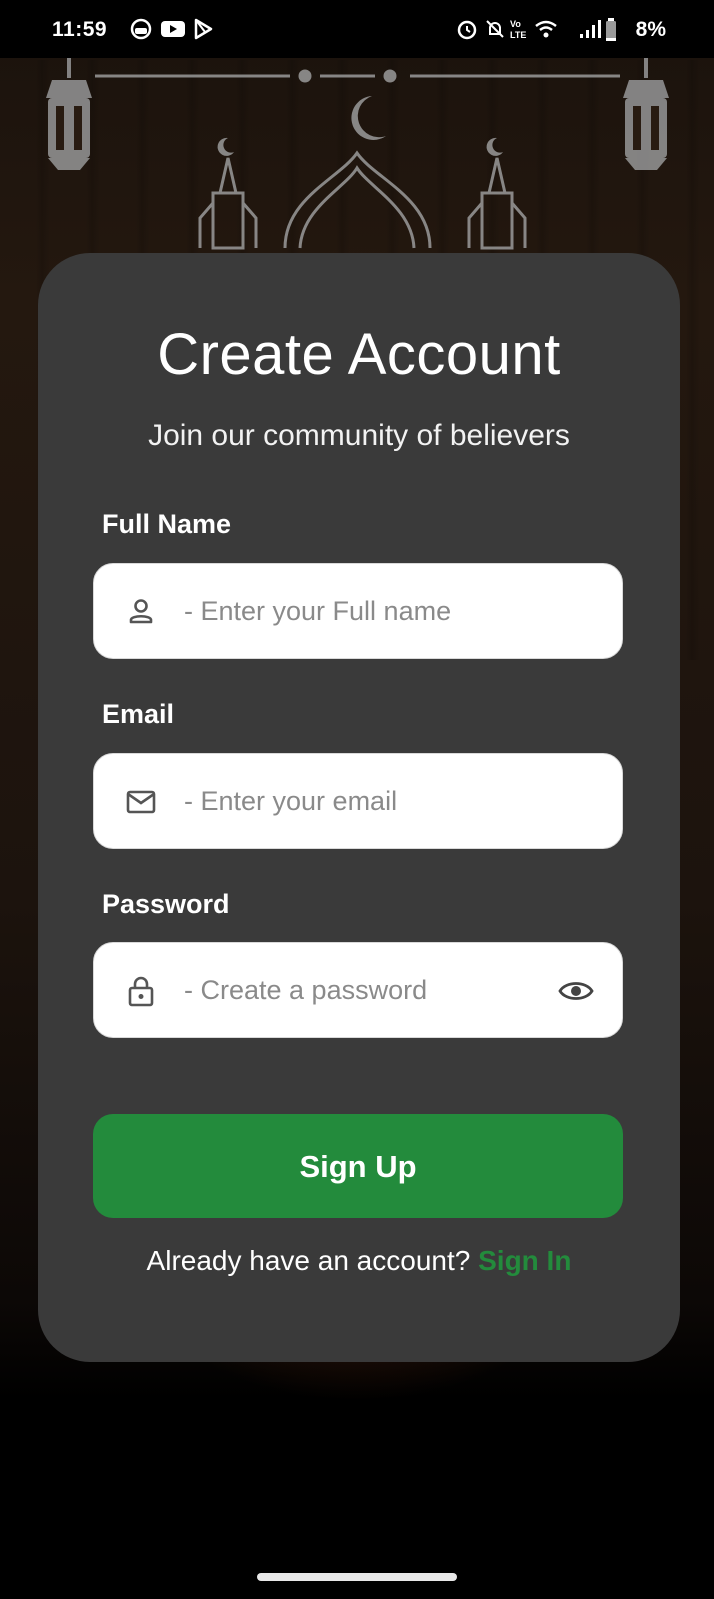 The height and width of the screenshot is (1599, 714). What do you see at coordinates (357, 29) in the screenshot?
I see `status-bar: 11:59 Vo LTE 8%` at bounding box center [357, 29].